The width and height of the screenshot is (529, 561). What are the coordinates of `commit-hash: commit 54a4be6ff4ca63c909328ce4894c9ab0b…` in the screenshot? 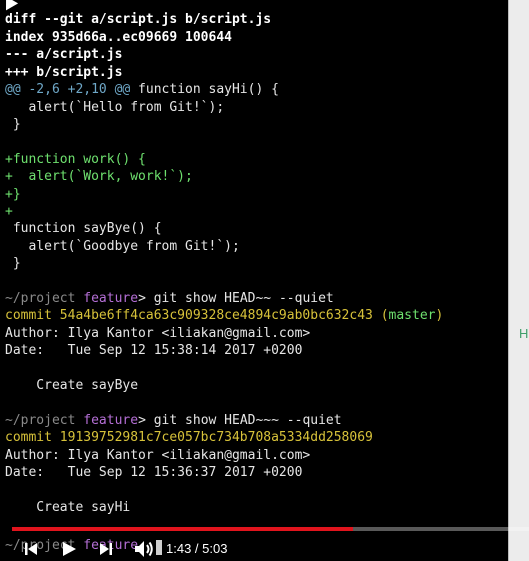 It's located at (193, 315).